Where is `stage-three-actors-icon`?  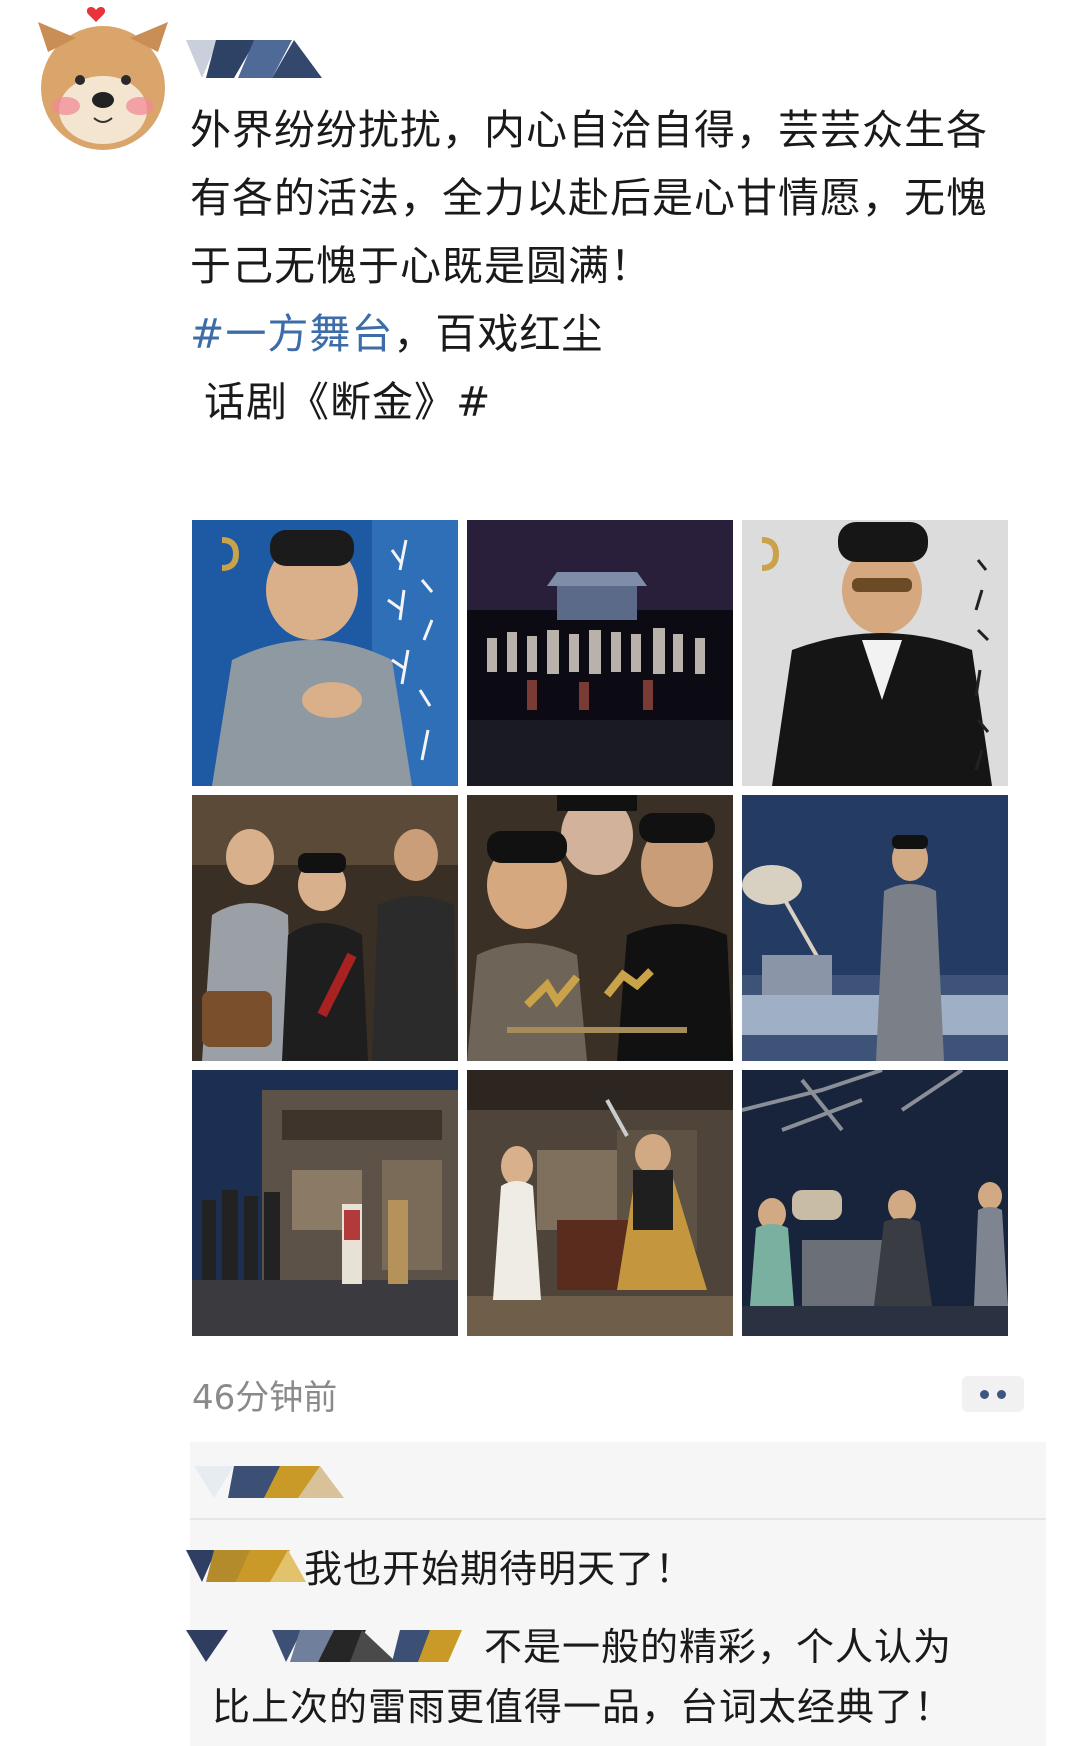
stage-three-actors-icon is located at coordinates (325, 928).